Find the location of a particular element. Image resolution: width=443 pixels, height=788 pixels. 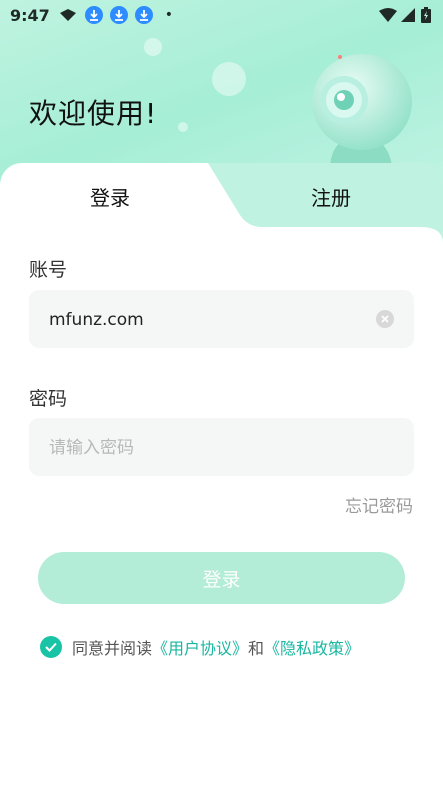

welcome-title: 欢迎使用! is located at coordinates (93, 113).